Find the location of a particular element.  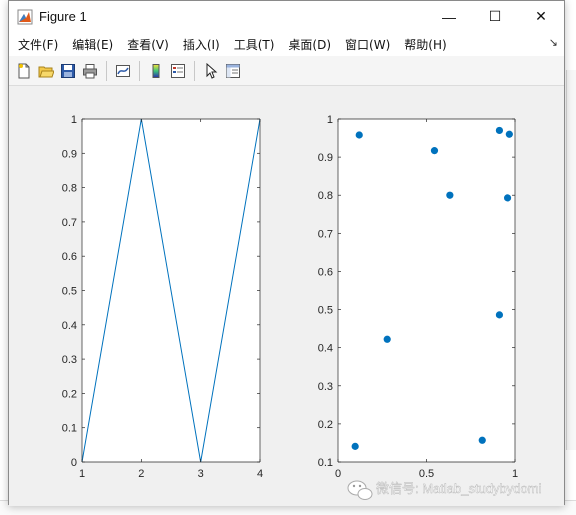

menu-window: 窗口(W) is located at coordinates (367, 44).